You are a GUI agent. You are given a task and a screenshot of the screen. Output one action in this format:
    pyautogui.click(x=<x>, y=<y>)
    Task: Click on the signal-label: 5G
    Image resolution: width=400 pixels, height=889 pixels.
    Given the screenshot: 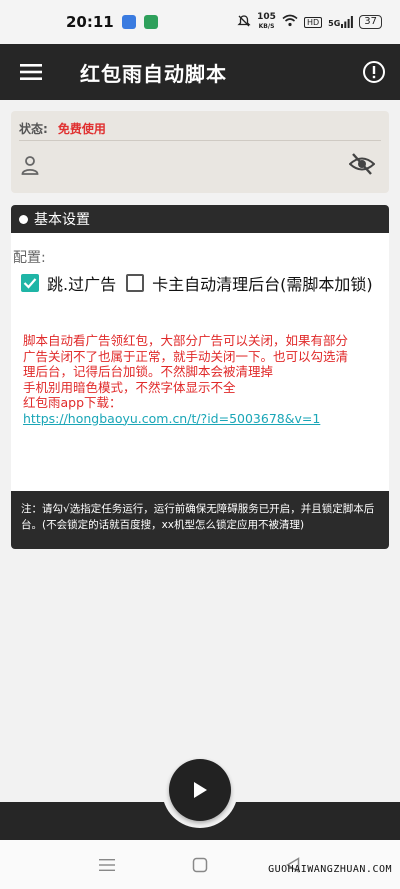 What is the action you would take?
    pyautogui.click(x=334, y=23)
    